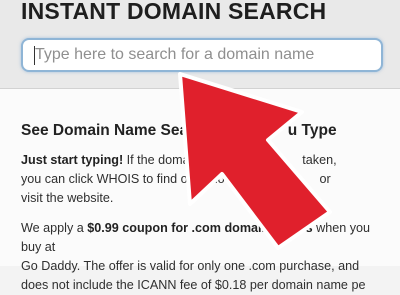  I want to click on coupon-highlight: $0.99 coupon for .com domain names, so click(200, 228).